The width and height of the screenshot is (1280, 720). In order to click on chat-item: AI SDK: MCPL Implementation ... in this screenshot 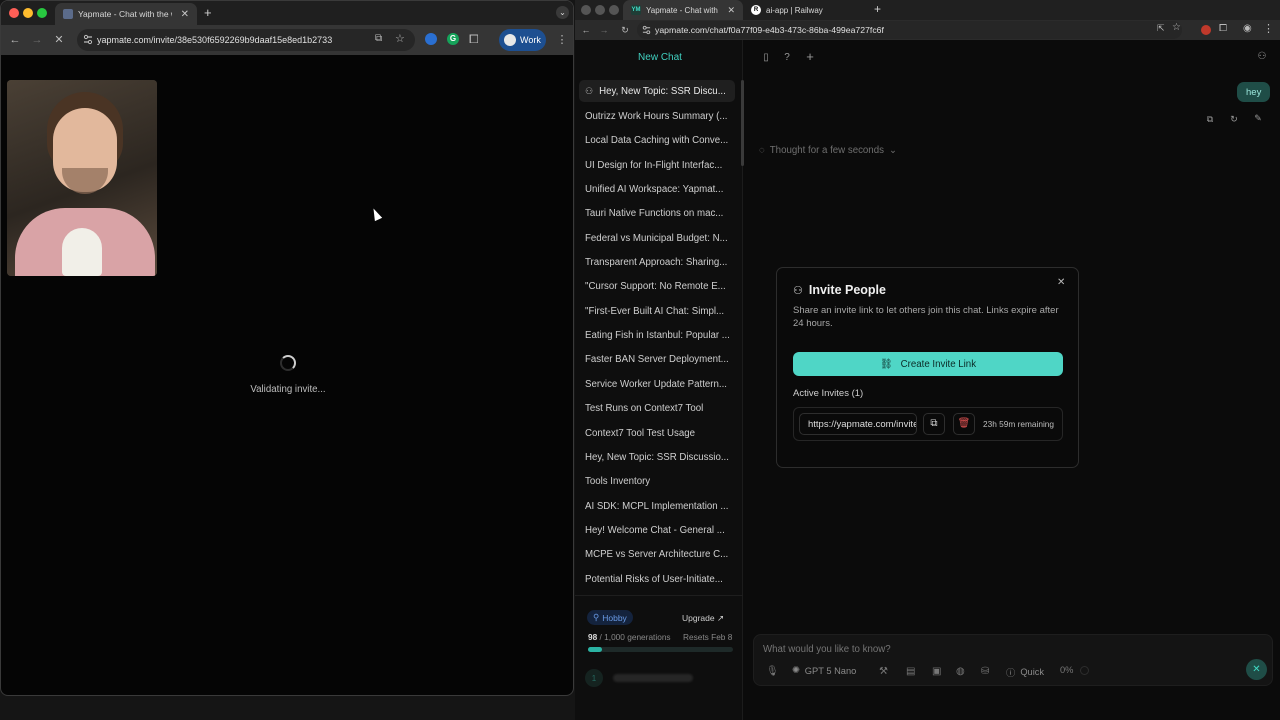, I will do `click(657, 506)`.